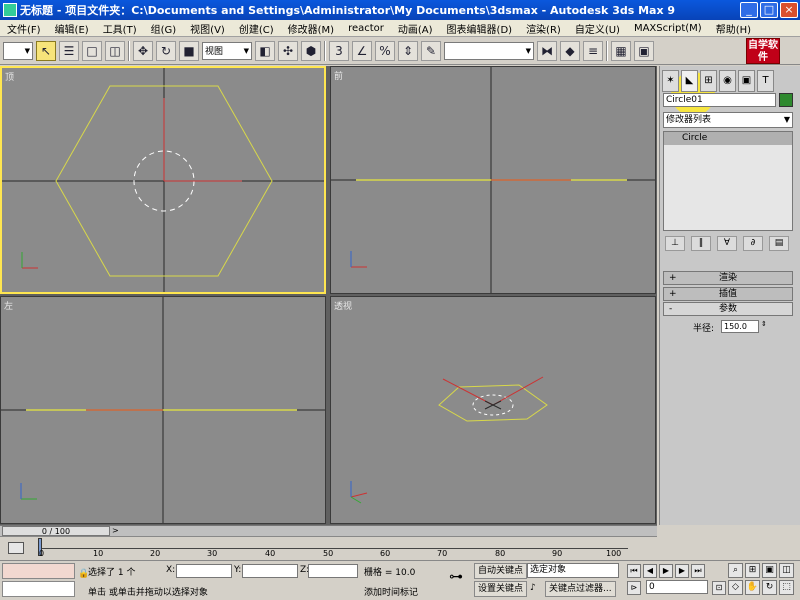 This screenshot has height=600, width=800. I want to click on next-frame-arrow: >, so click(115, 530).